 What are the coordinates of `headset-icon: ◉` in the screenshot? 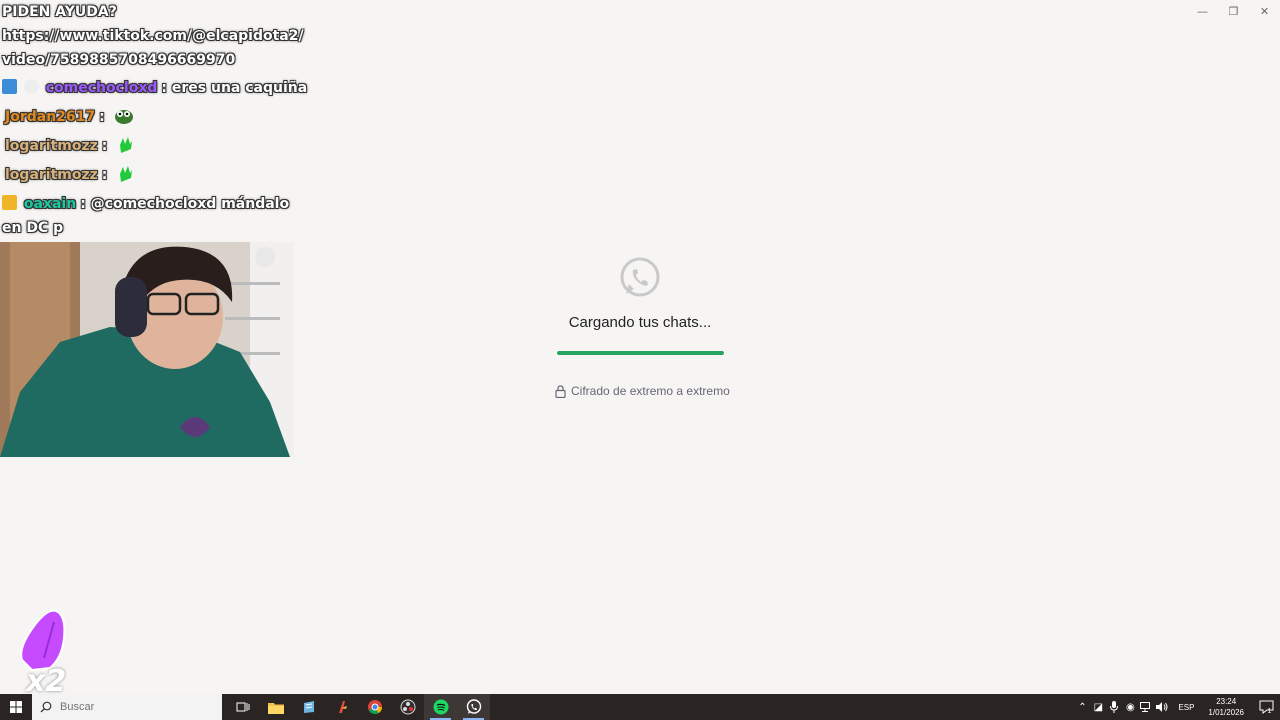 It's located at (1130, 707).